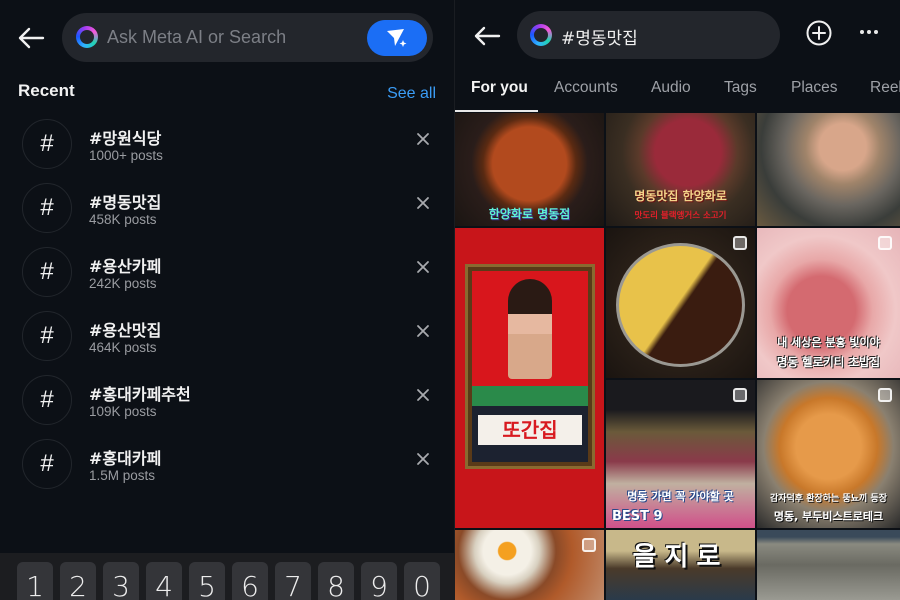 Image resolution: width=900 pixels, height=600 pixels. I want to click on grid-post: 을지로, so click(680, 565).